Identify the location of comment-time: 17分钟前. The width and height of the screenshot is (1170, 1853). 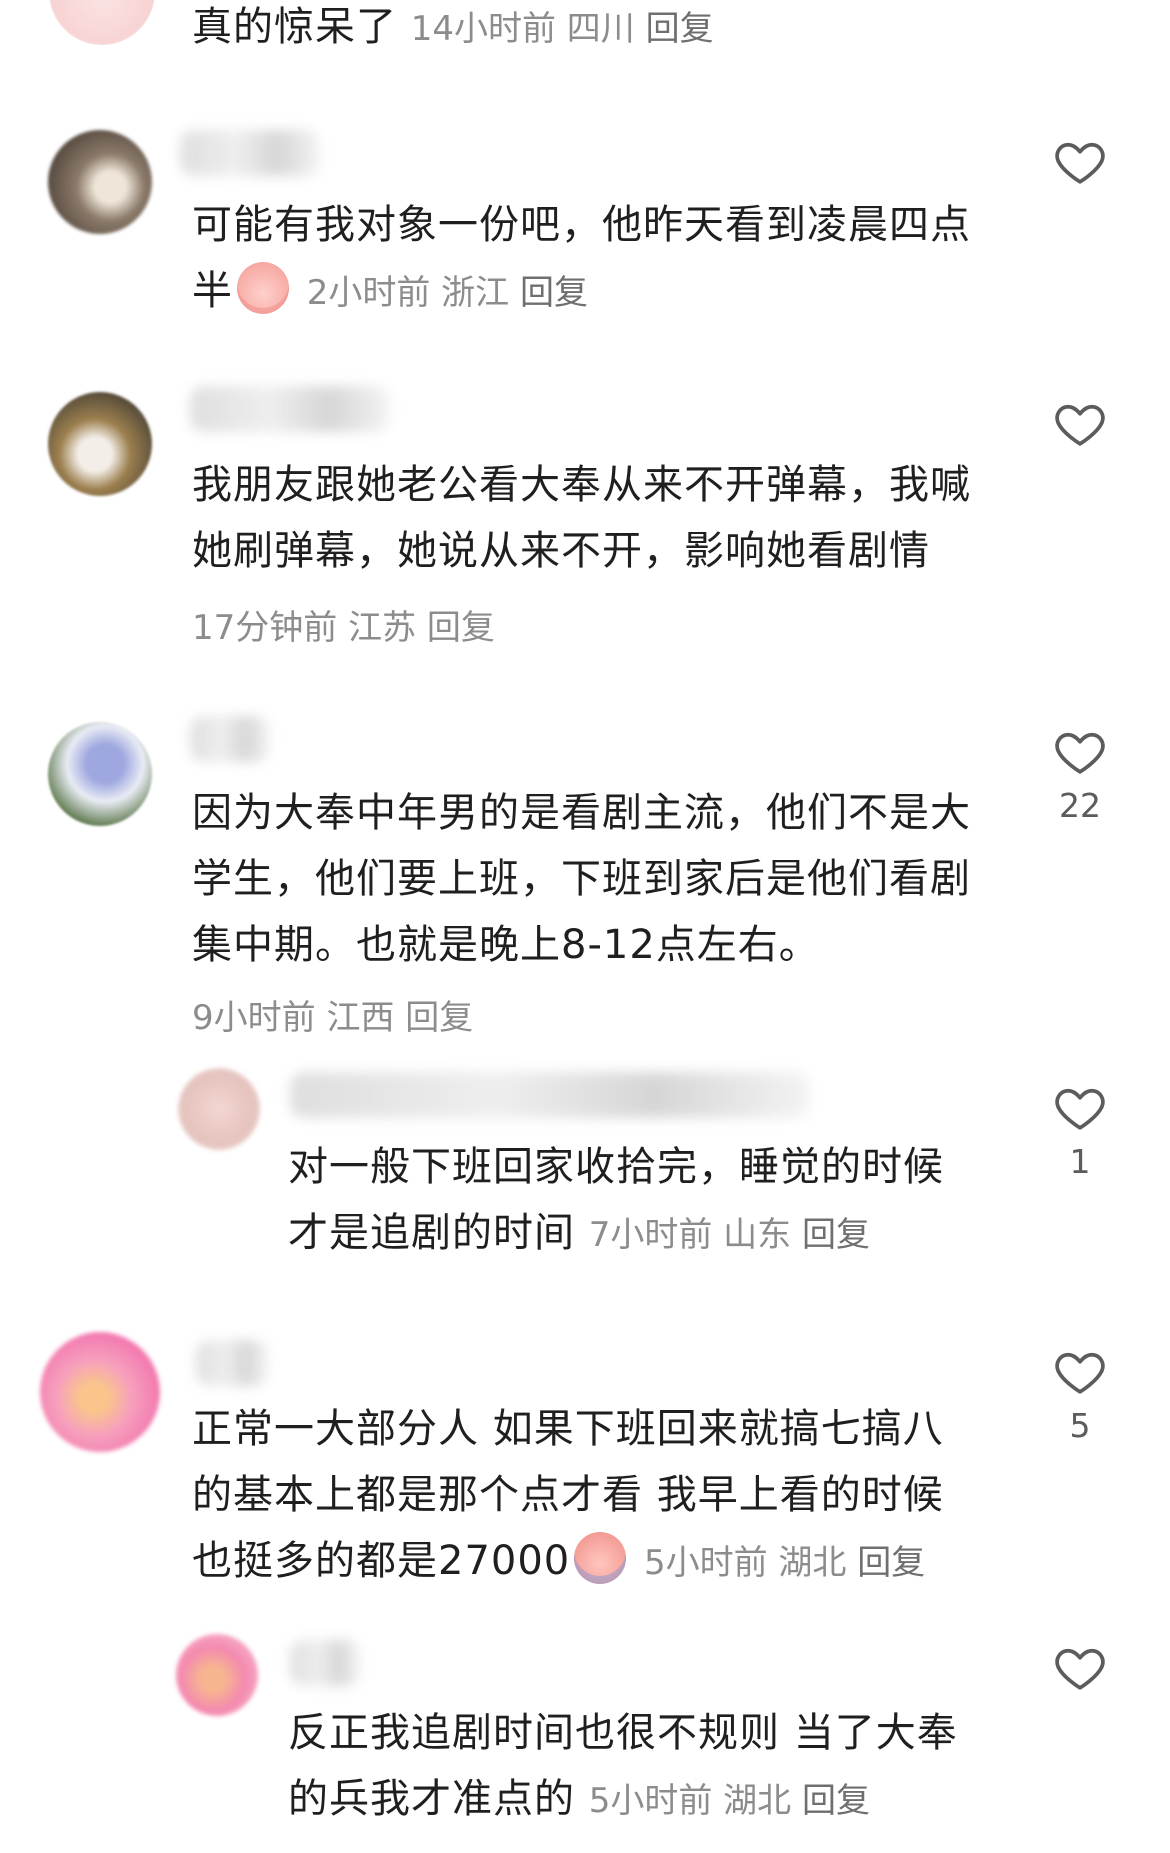
(265, 628).